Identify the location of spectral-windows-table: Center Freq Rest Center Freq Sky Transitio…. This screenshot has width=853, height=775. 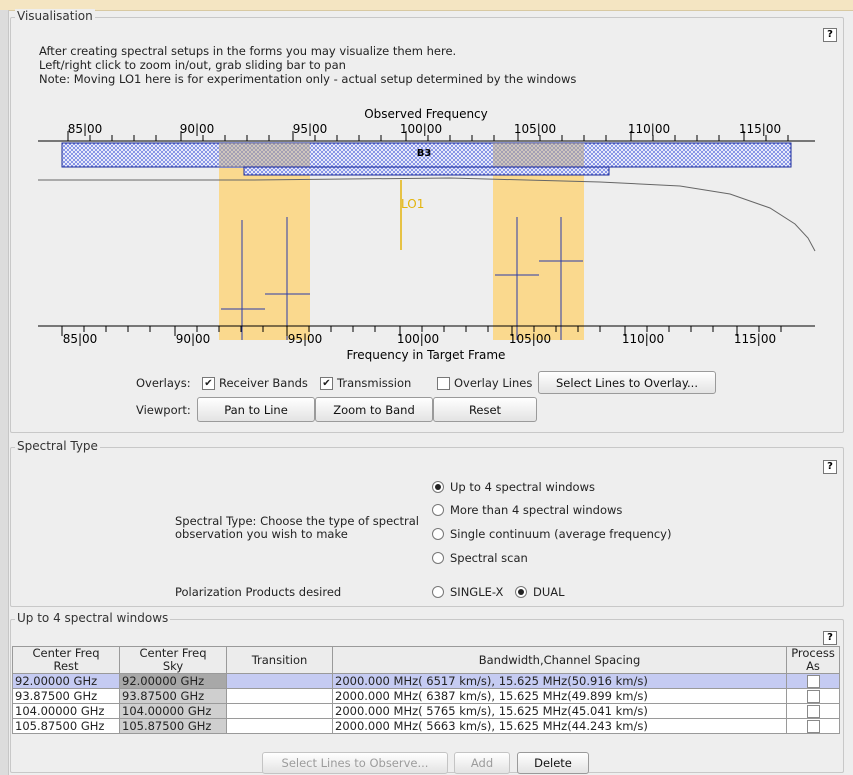
(426, 690).